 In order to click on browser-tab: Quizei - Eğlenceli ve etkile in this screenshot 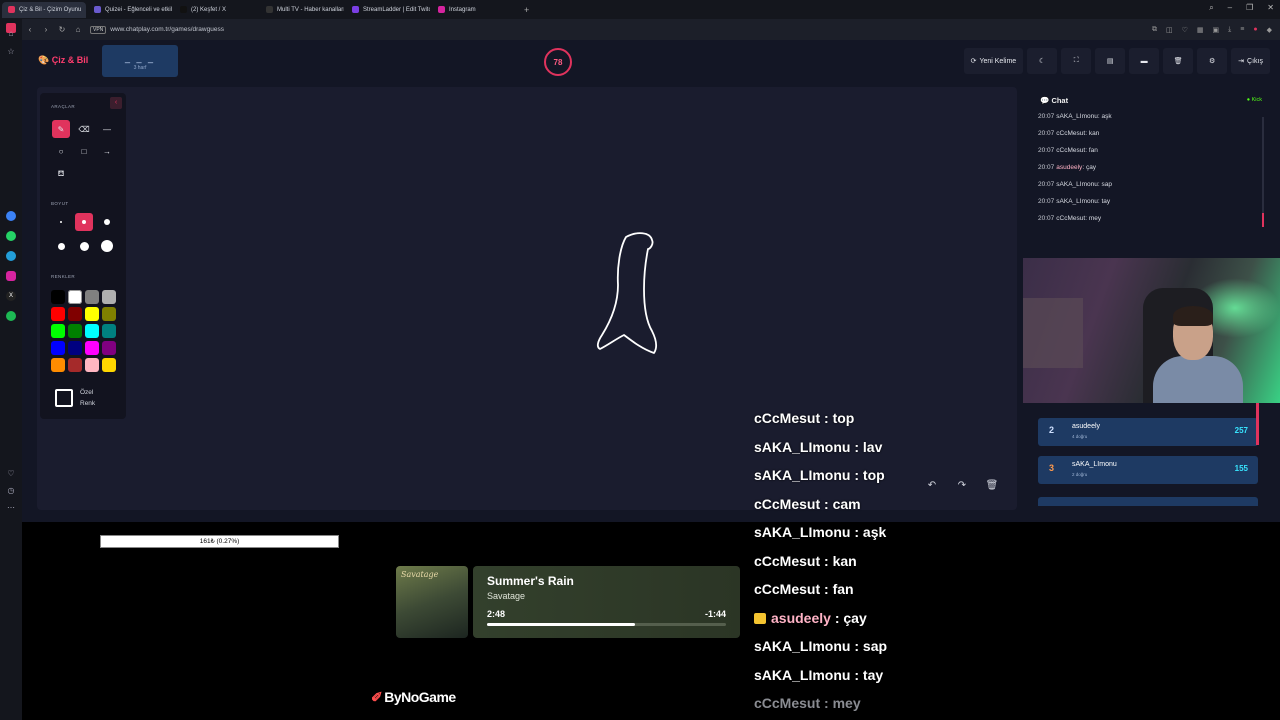, I will do `click(130, 10)`.